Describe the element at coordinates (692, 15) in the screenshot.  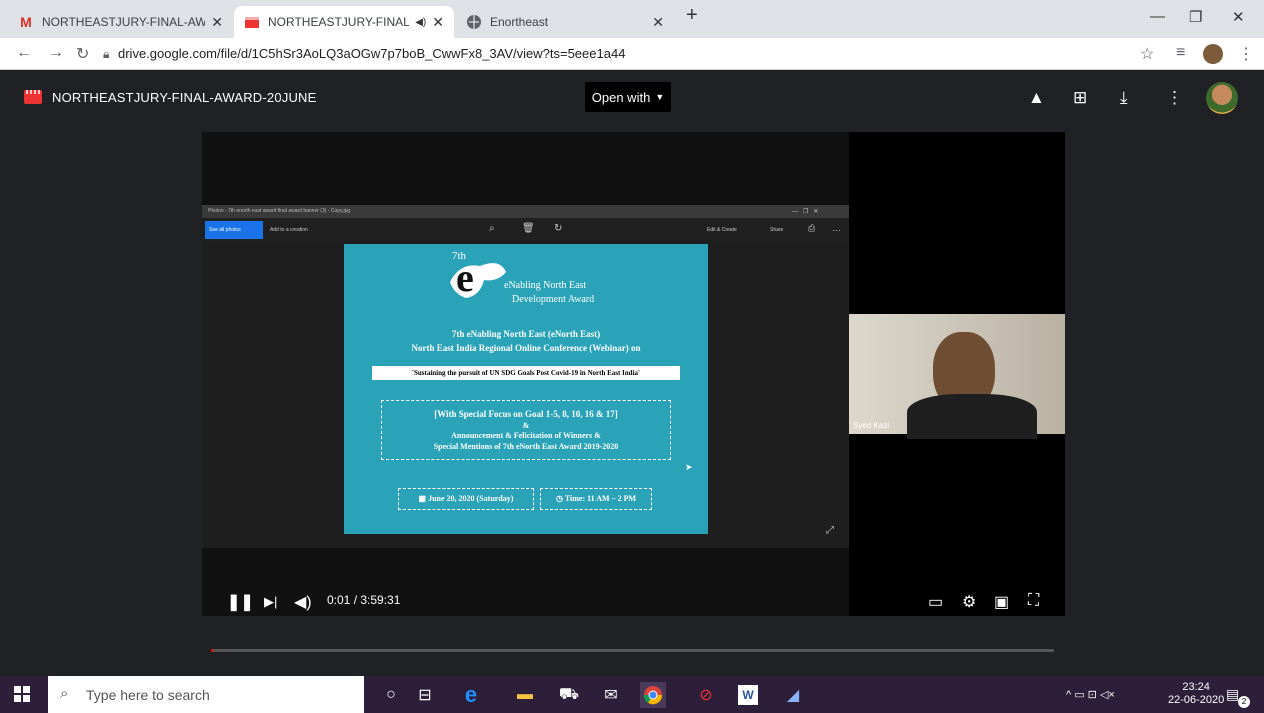
I see `new-tab-button: +` at that location.